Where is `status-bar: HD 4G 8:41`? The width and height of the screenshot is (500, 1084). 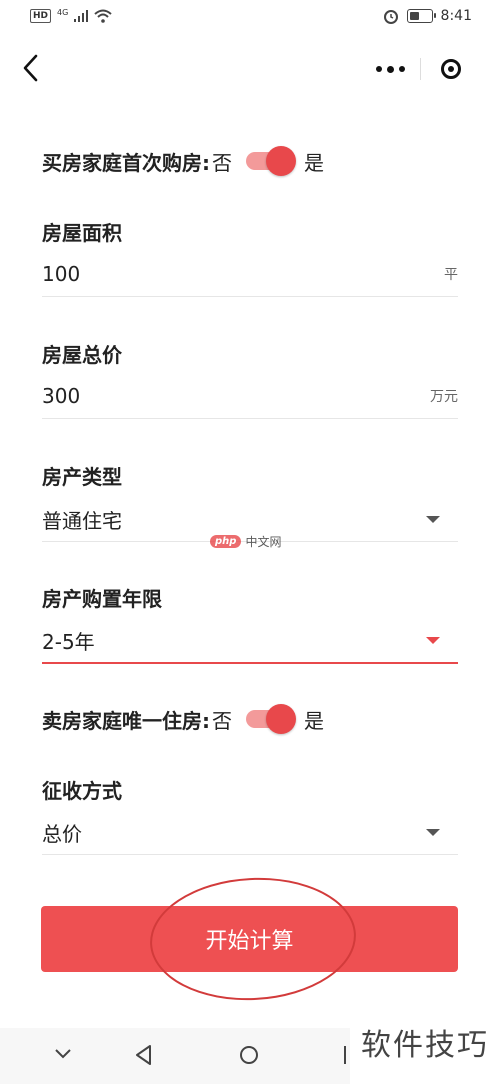
status-bar: HD 4G 8:41 is located at coordinates (250, 18).